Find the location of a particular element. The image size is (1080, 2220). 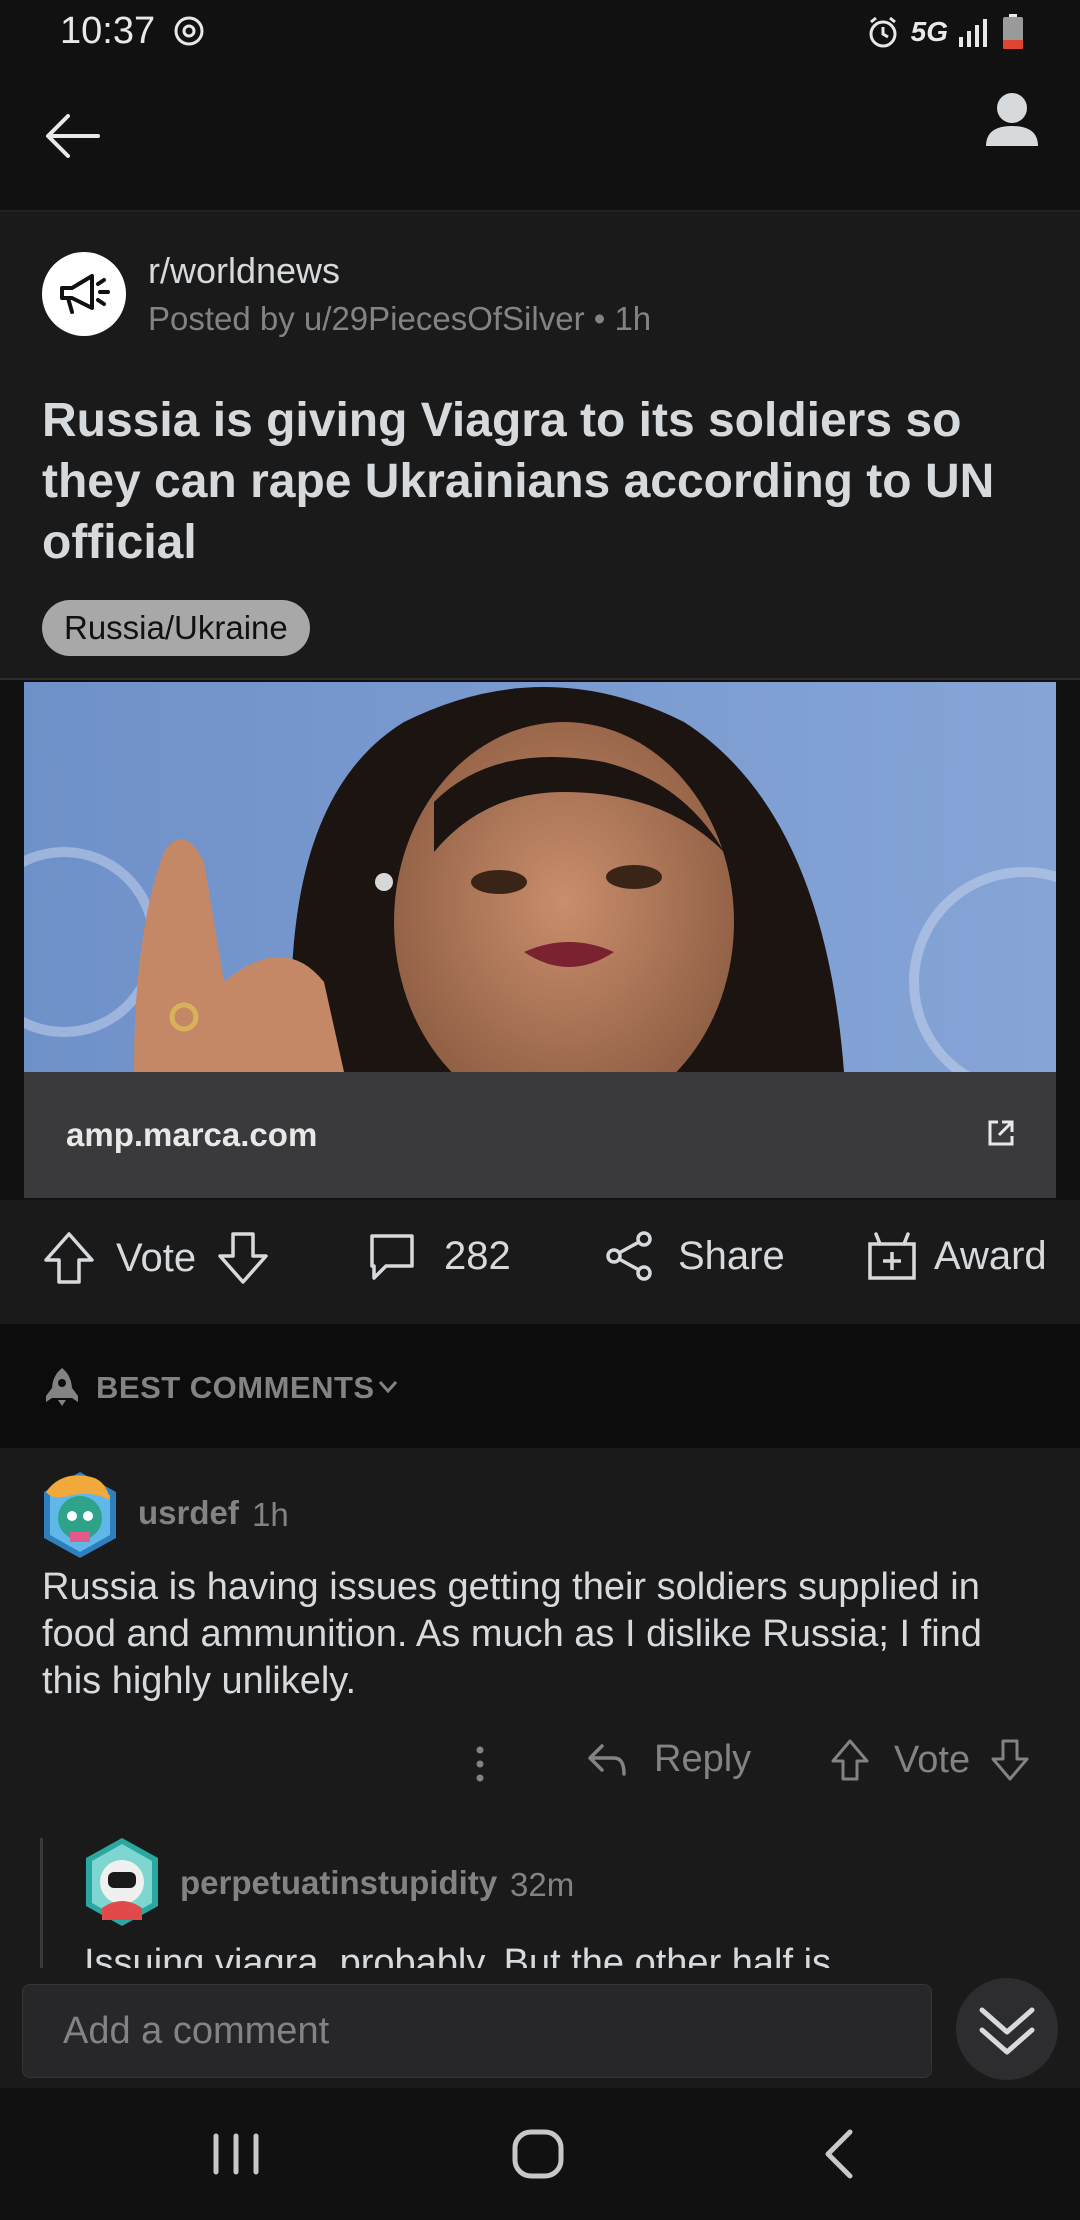

top-app-bar is located at coordinates (540, 138).